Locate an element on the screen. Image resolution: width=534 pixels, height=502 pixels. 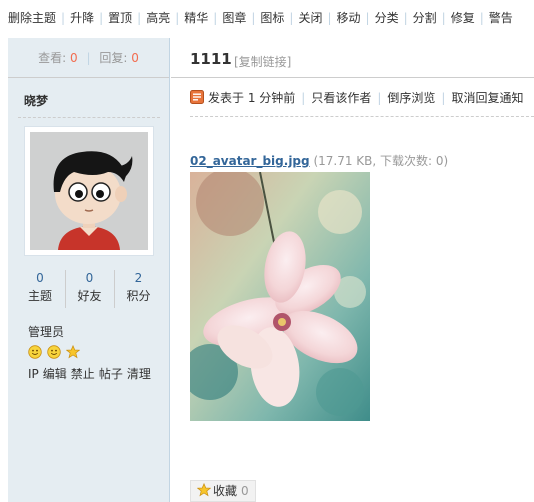
post-time: 发表于 1 分钟前 is located at coordinates (252, 98).